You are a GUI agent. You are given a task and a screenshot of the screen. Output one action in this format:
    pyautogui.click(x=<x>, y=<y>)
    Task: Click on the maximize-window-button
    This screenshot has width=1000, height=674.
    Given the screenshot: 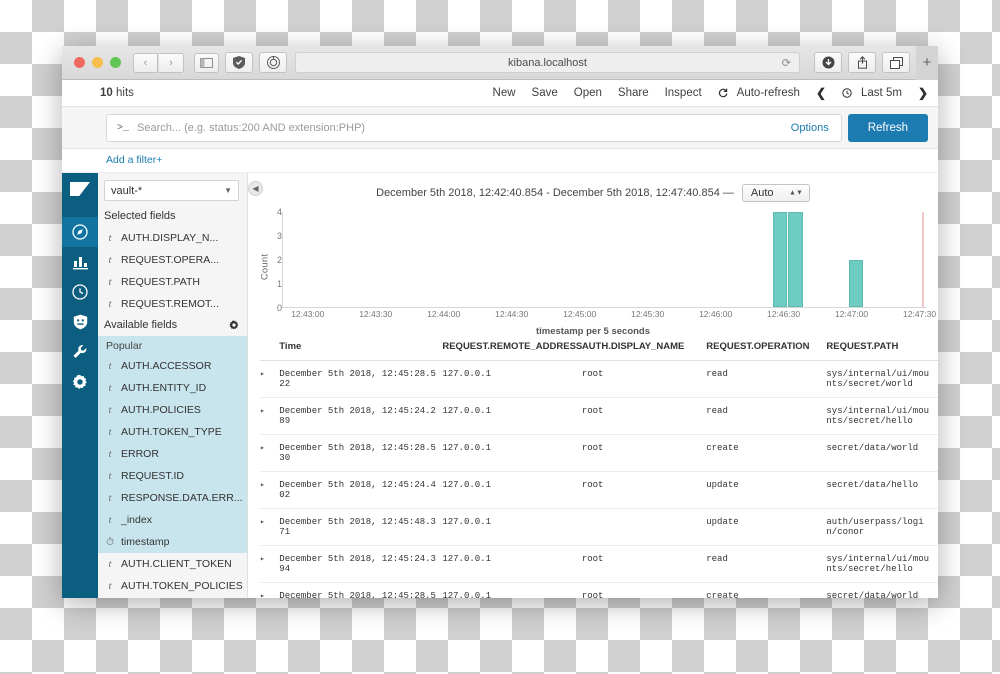 What is the action you would take?
    pyautogui.click(x=115, y=62)
    